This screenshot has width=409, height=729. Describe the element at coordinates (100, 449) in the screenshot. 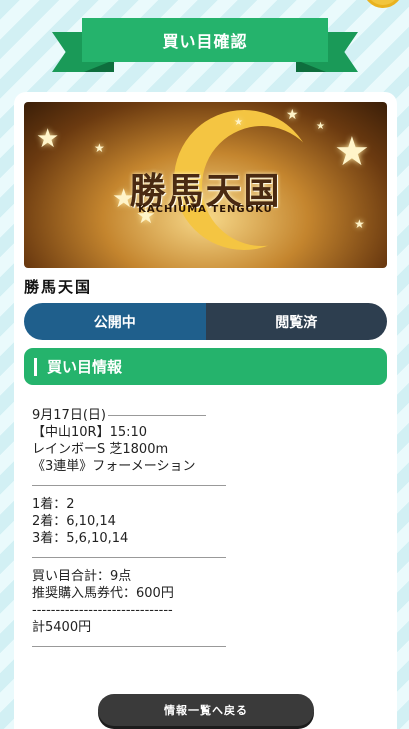

I see `race-name: レインボーS 芝1800m` at that location.